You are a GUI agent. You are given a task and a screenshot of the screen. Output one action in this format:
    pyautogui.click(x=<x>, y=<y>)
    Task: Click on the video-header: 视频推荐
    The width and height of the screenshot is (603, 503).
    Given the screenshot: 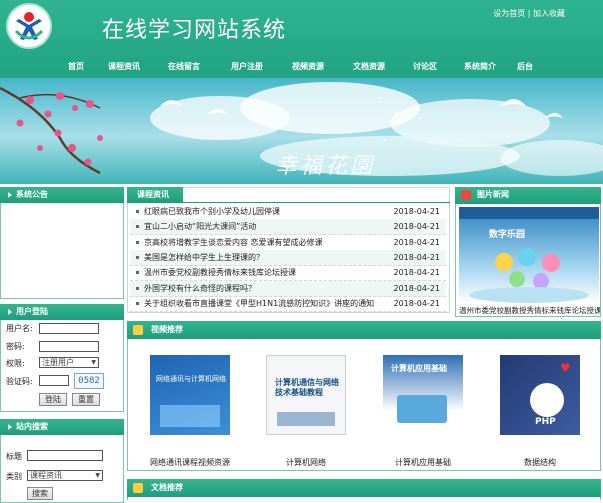 What is the action you would take?
    pyautogui.click(x=364, y=330)
    